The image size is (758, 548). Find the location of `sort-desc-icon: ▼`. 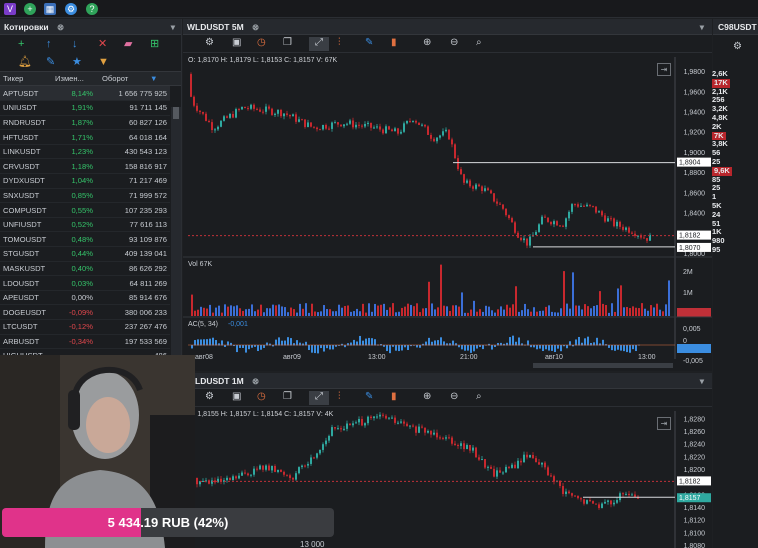

sort-desc-icon: ▼ is located at coordinates (154, 79).